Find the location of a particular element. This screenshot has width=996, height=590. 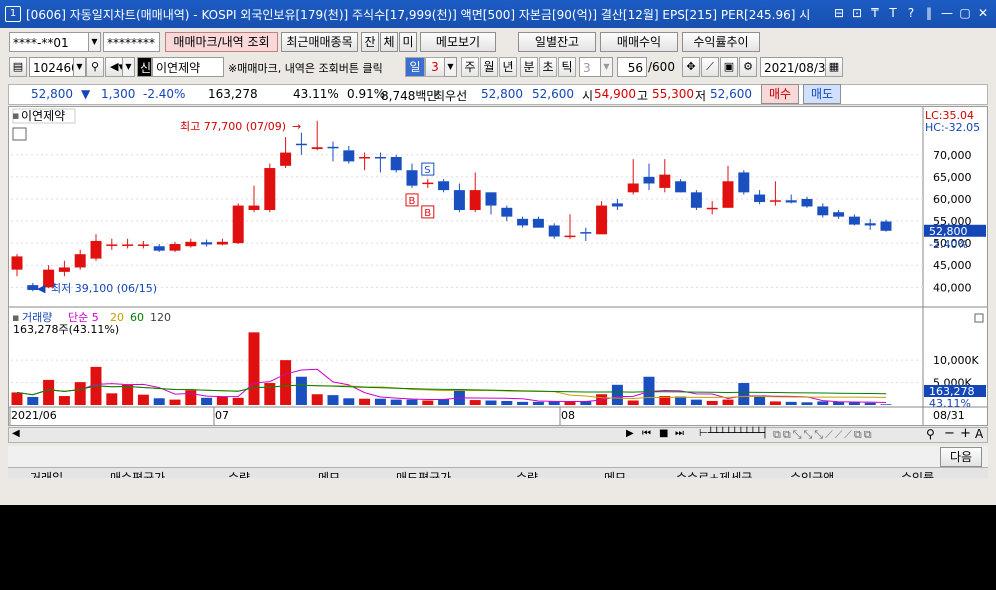

col-fees: 수수료+제세금 is located at coordinates (714, 473).